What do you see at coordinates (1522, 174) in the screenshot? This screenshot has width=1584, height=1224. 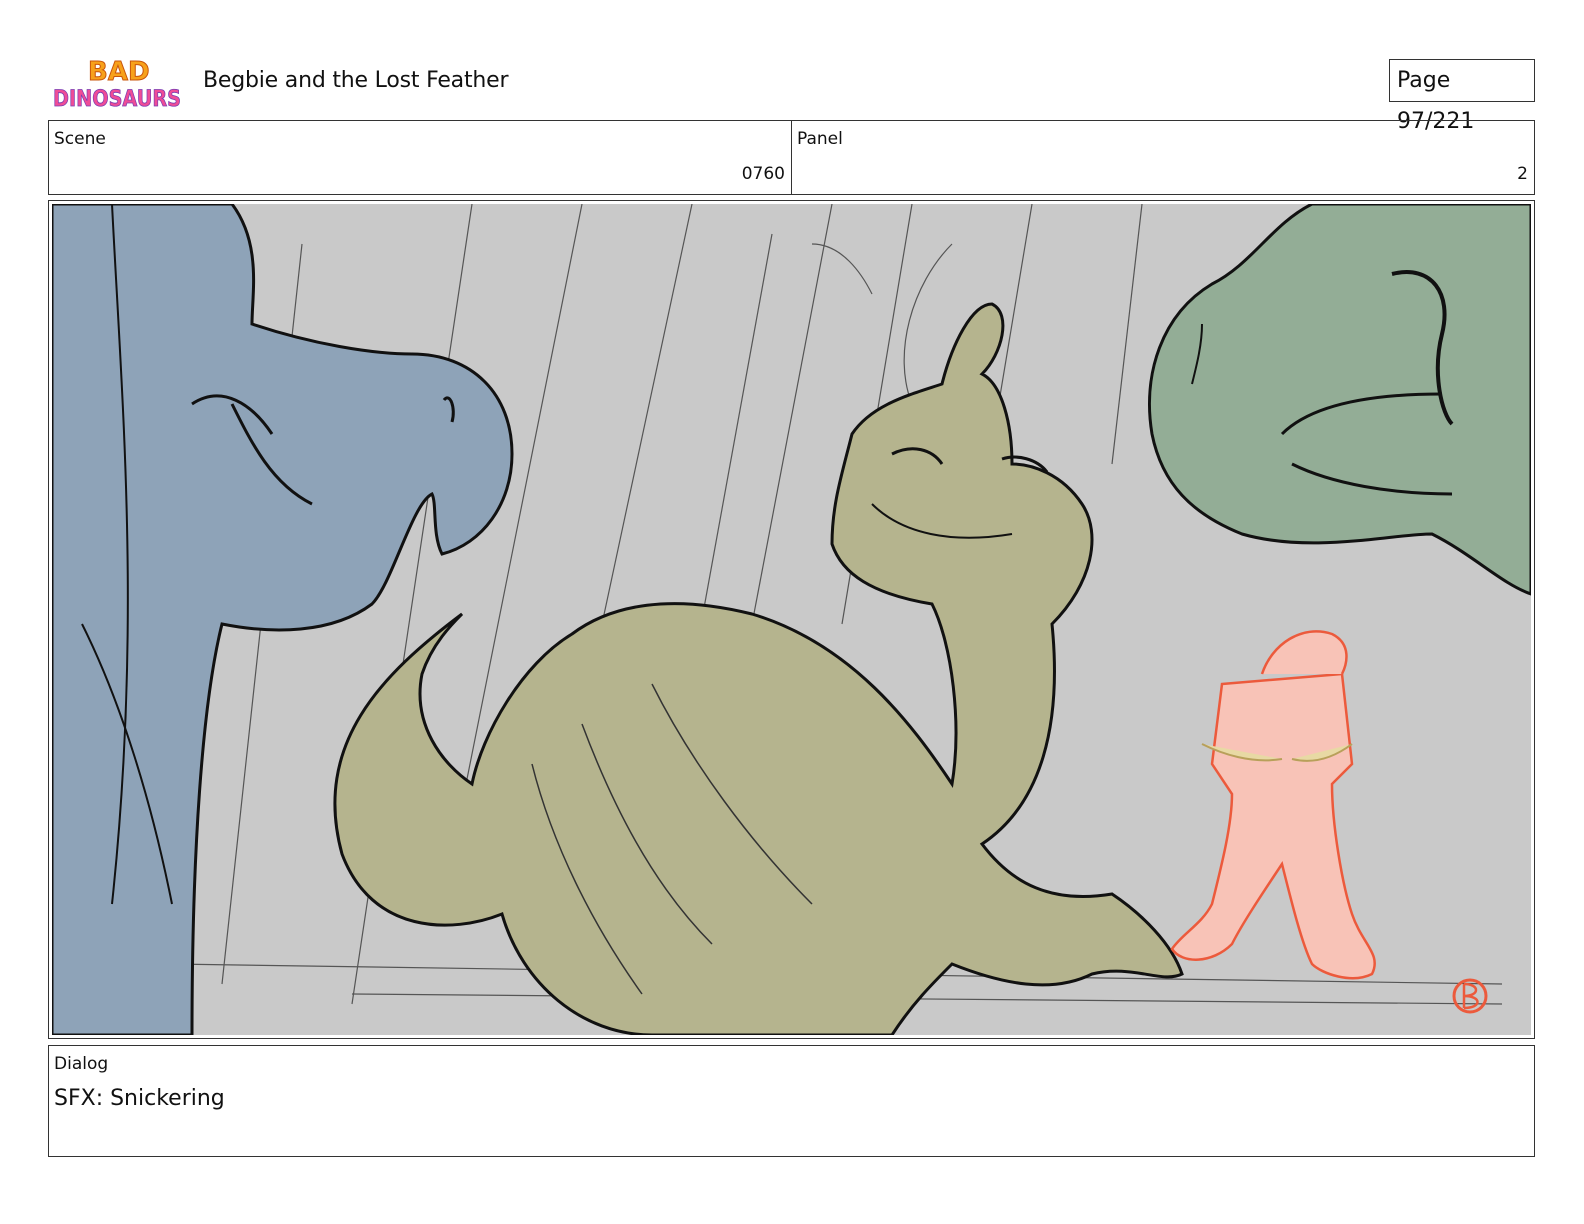 I see `panel-value: 2` at bounding box center [1522, 174].